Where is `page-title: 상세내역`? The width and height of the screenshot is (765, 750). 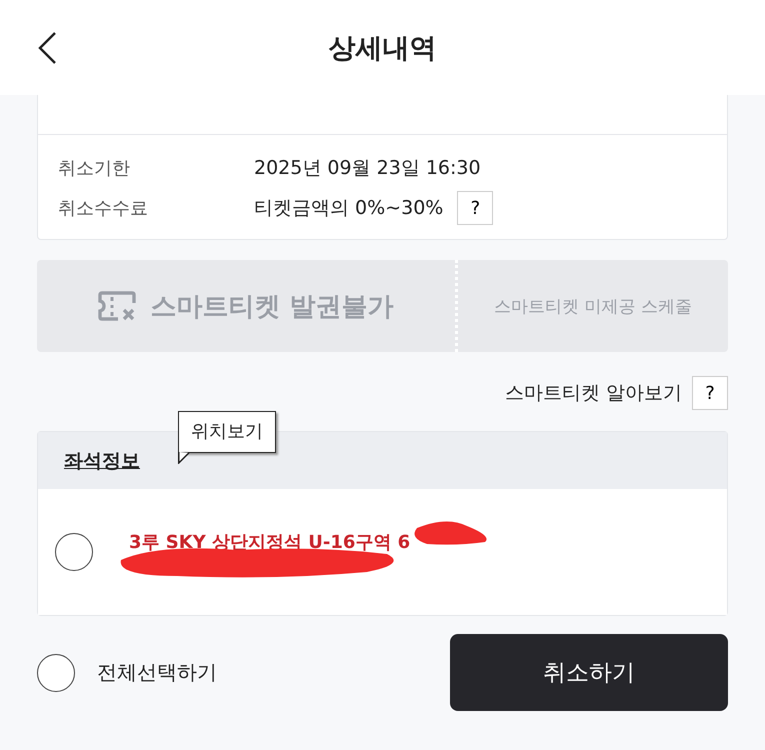
page-title: 상세내역 is located at coordinates (382, 49).